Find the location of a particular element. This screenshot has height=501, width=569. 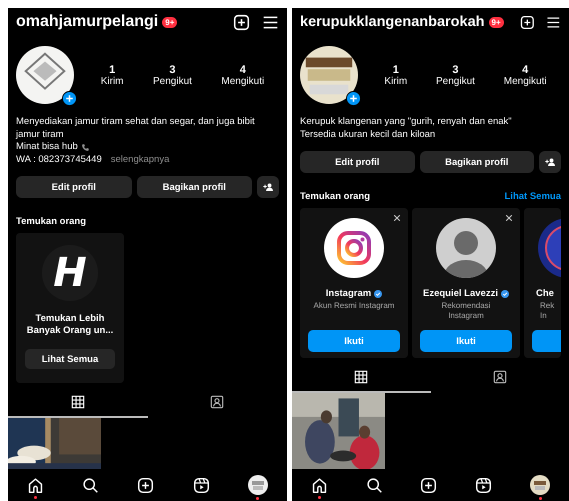

account-subtitle: Akun Resmi Instagram is located at coordinates (354, 306).